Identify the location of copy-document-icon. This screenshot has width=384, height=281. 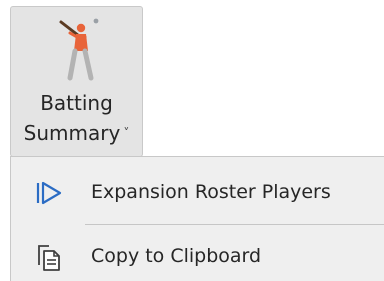
(49, 258).